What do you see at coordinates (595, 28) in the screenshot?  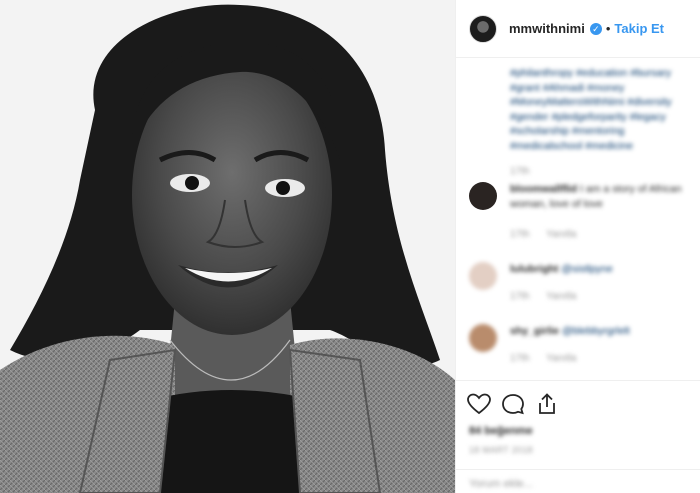 I see `verified-badge-icon: ✓` at bounding box center [595, 28].